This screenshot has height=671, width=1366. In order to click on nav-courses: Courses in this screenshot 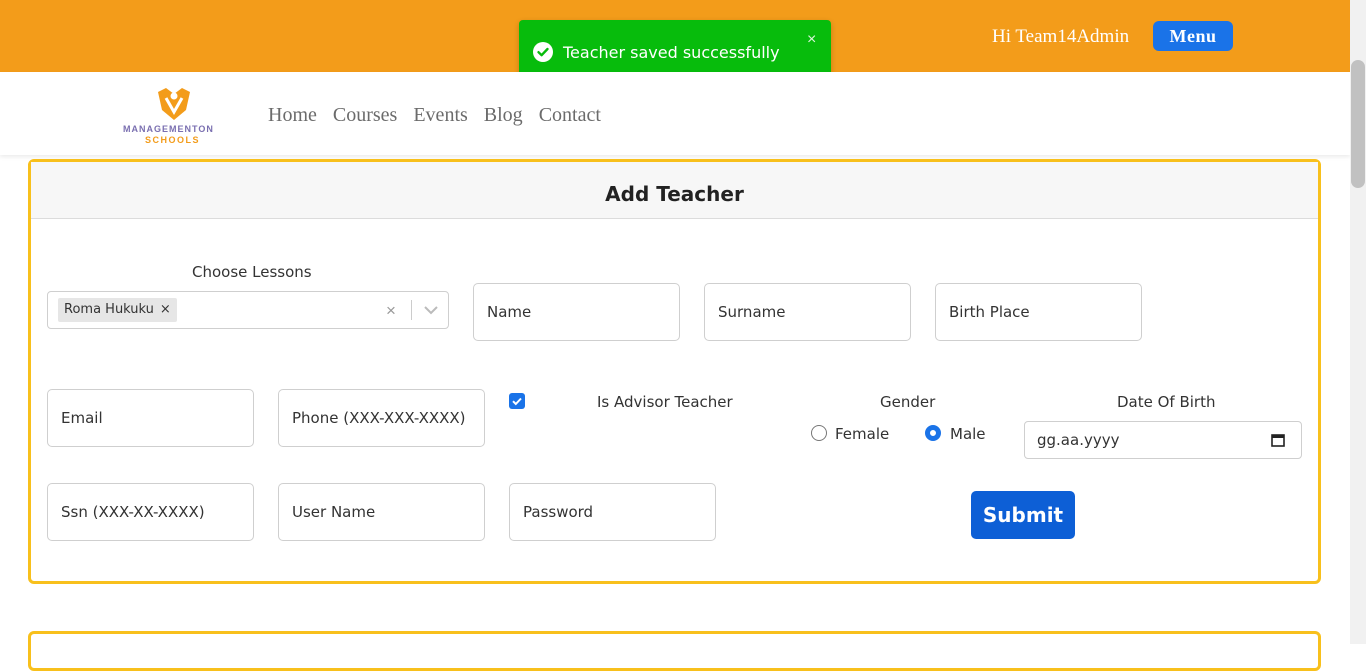, I will do `click(365, 115)`.